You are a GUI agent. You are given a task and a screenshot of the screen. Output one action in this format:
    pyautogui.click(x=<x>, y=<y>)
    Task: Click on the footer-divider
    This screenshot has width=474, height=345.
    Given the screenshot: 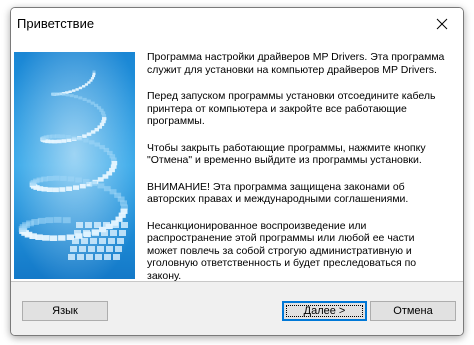 What is the action you would take?
    pyautogui.click(x=237, y=281)
    